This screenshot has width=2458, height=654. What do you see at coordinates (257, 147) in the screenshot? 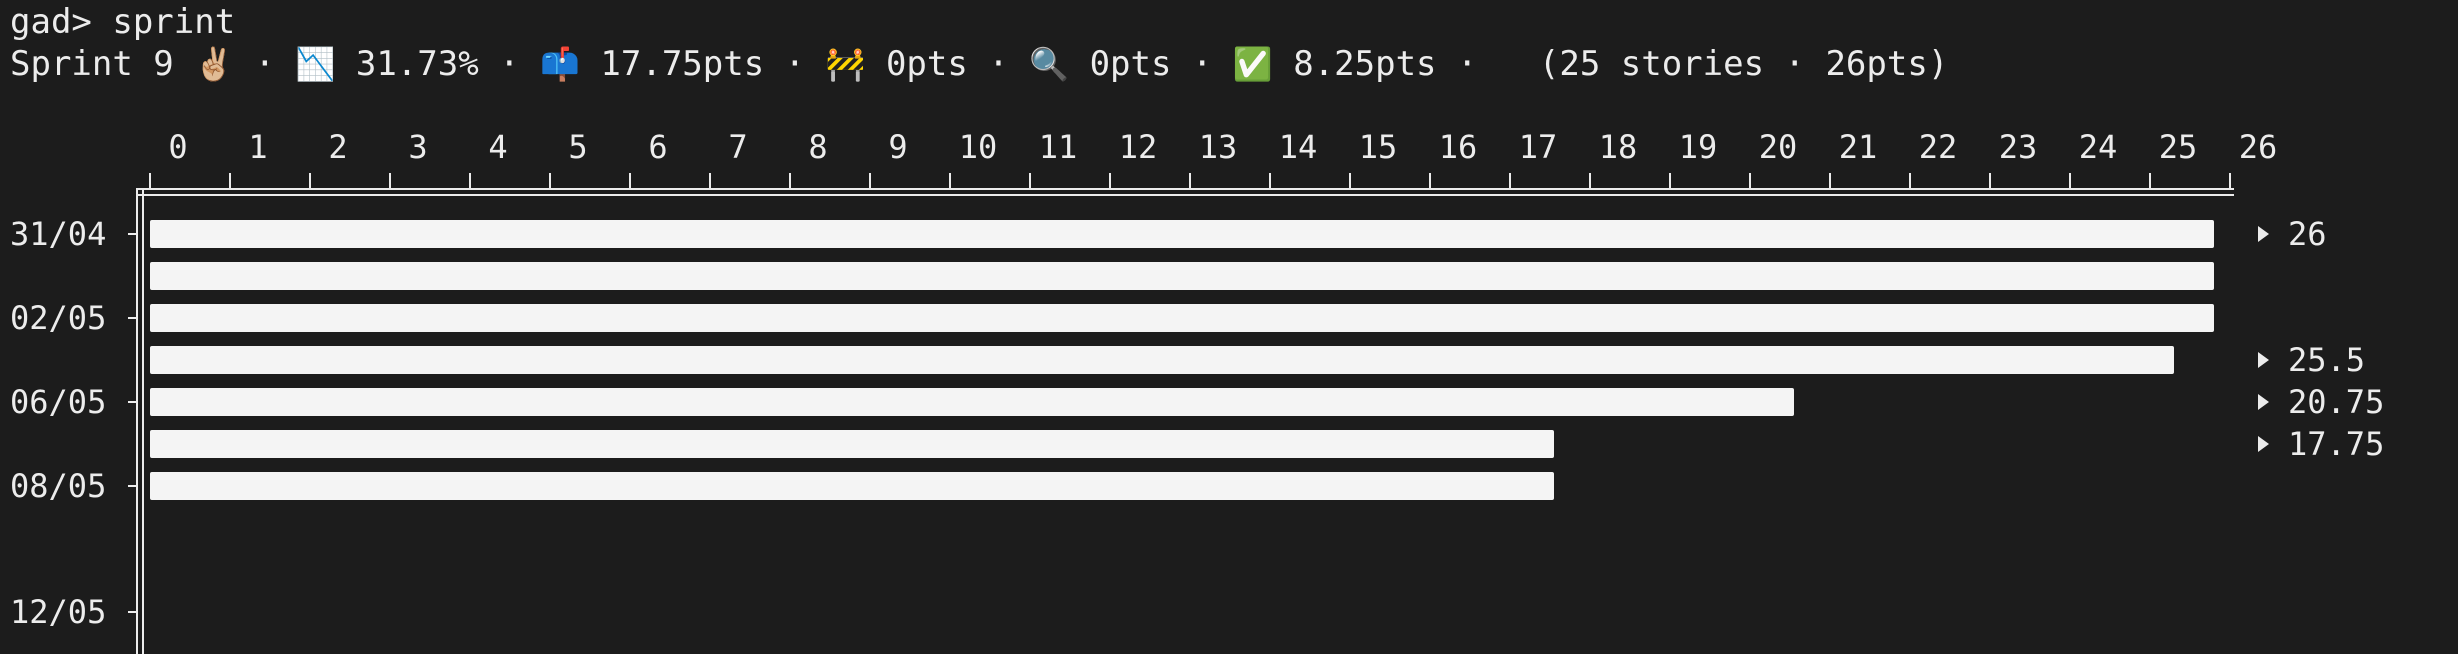
I see `x-tick-label: 1` at bounding box center [257, 147].